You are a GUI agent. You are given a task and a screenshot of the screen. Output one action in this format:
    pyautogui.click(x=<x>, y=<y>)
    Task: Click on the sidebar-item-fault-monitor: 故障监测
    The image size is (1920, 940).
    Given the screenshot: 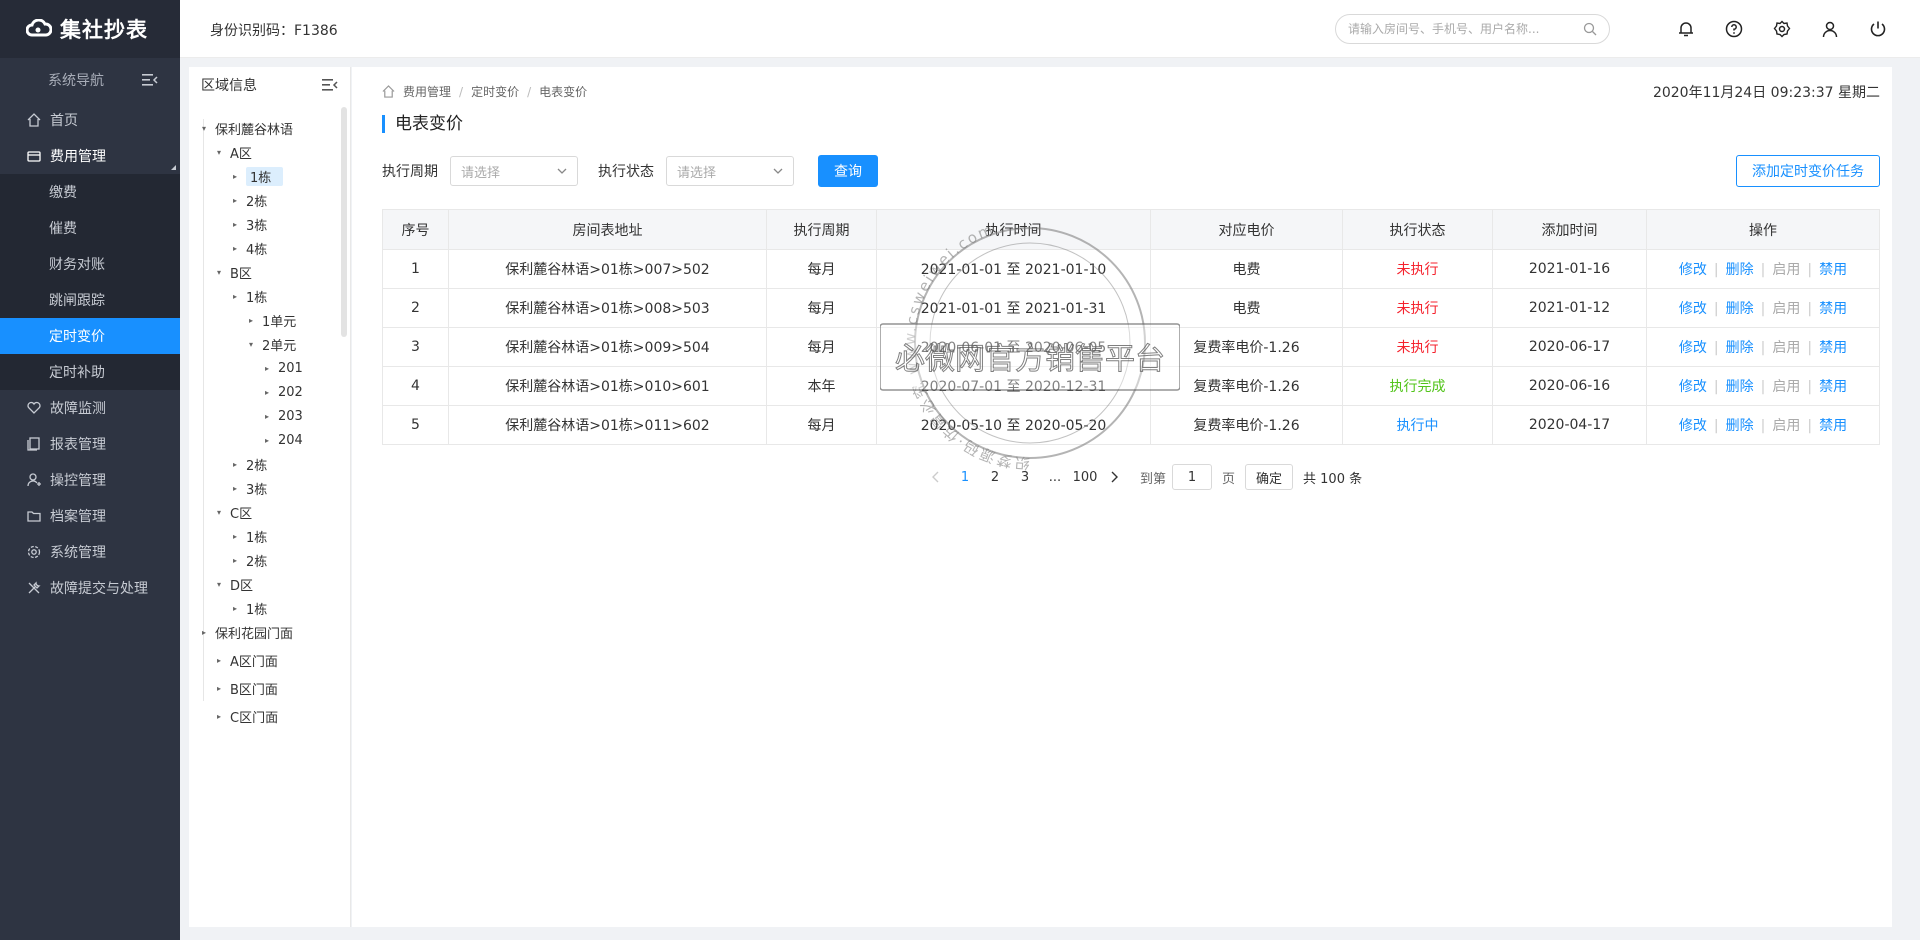 What is the action you would take?
    pyautogui.click(x=90, y=408)
    